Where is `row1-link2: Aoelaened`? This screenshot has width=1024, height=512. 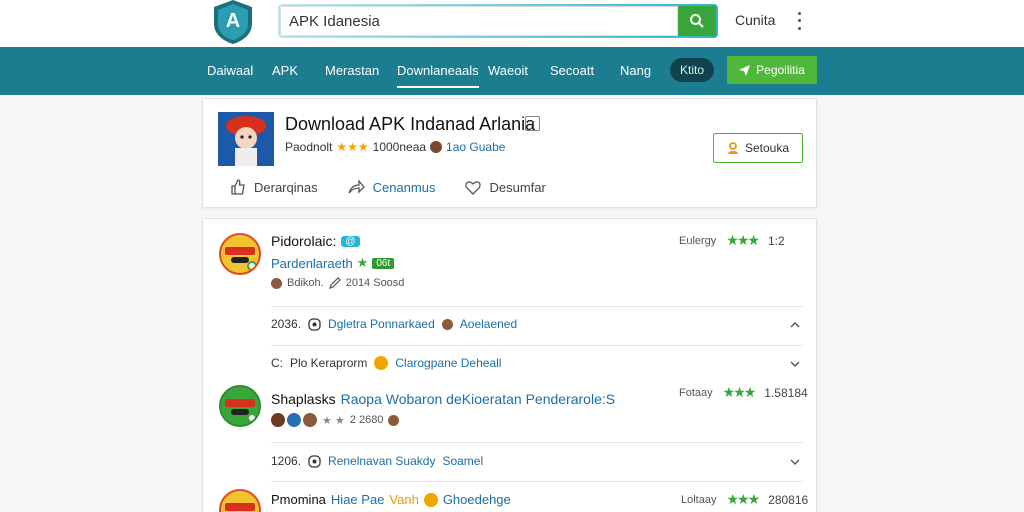
row1-link2: Aoelaened is located at coordinates (488, 324).